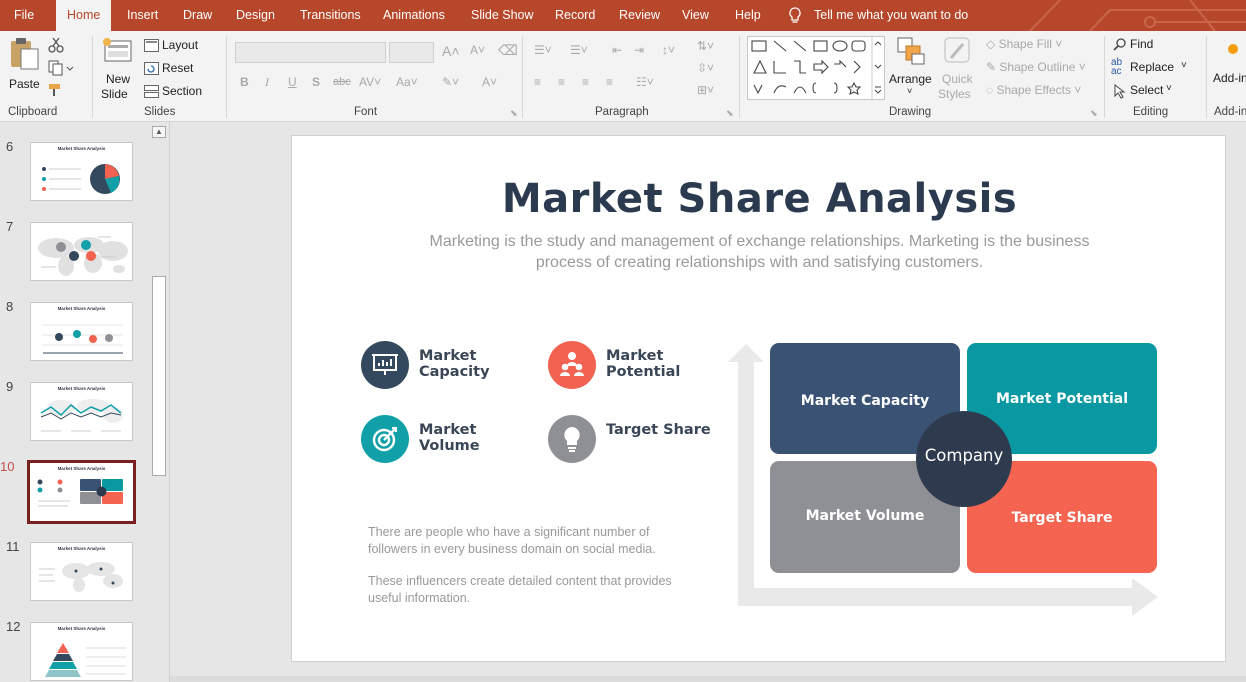 The width and height of the screenshot is (1246, 682). Describe the element at coordinates (572, 365) in the screenshot. I see `people-icon` at that location.